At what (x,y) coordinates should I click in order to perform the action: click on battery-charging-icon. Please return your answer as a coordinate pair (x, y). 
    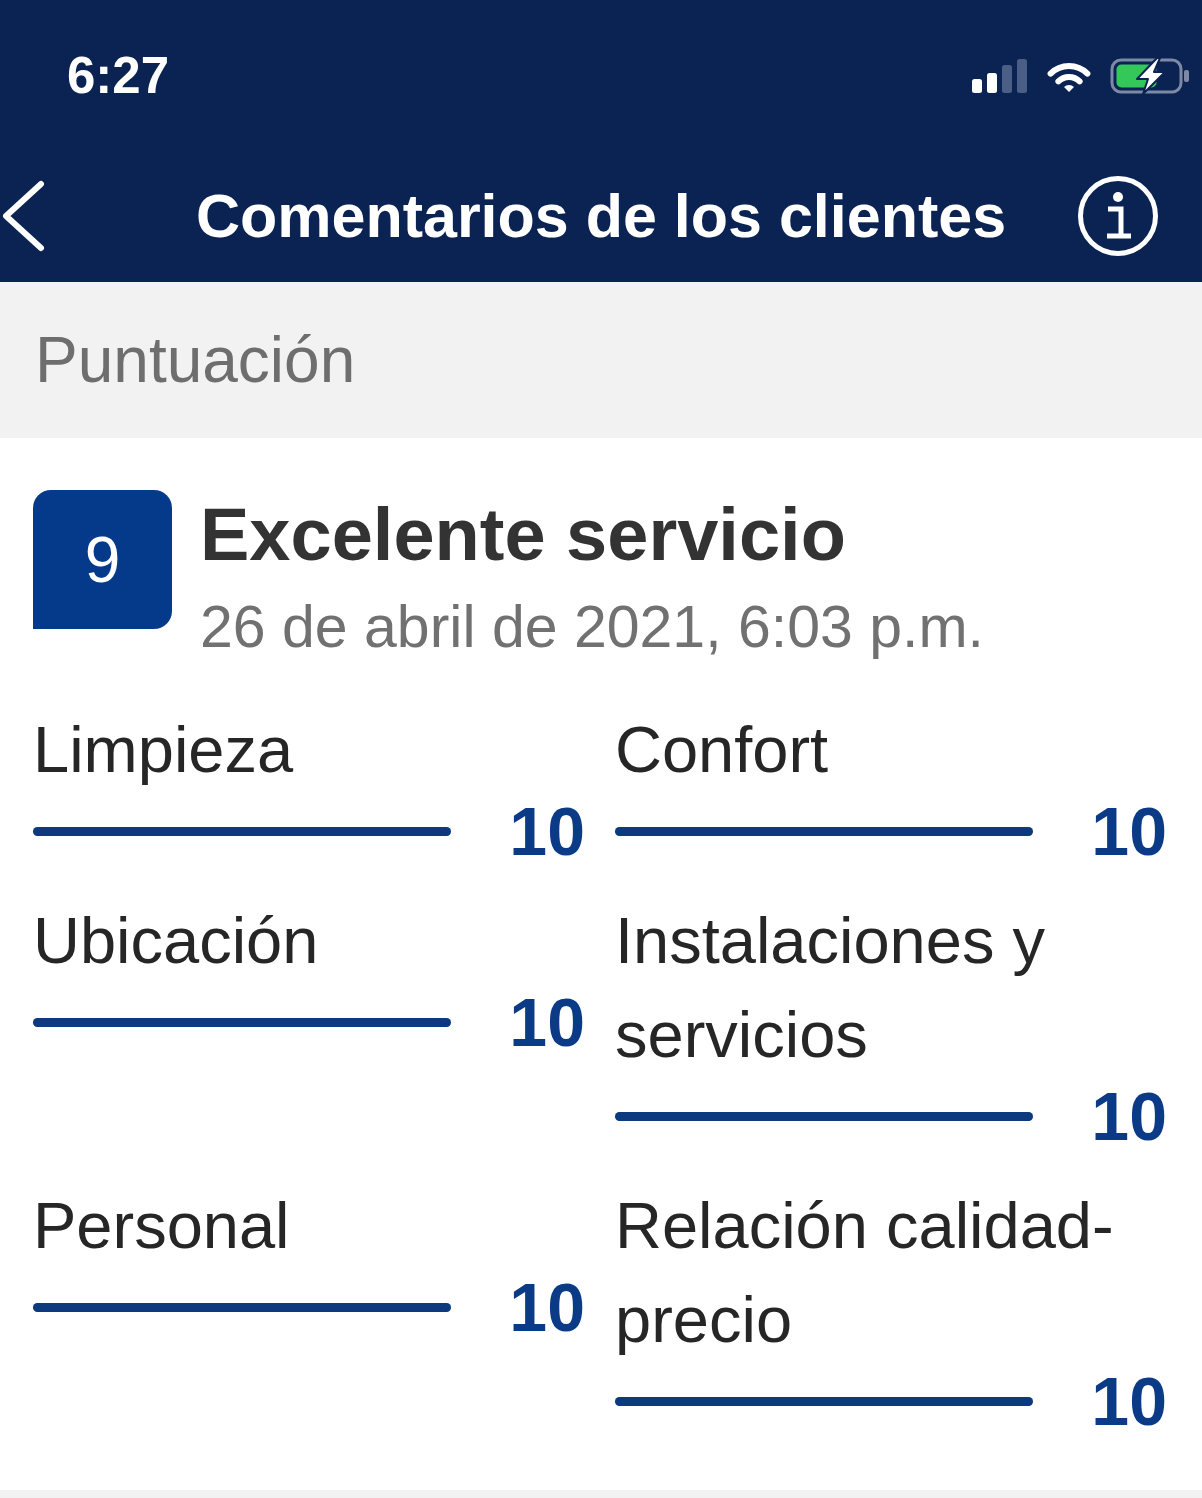
    Looking at the image, I should click on (1150, 76).